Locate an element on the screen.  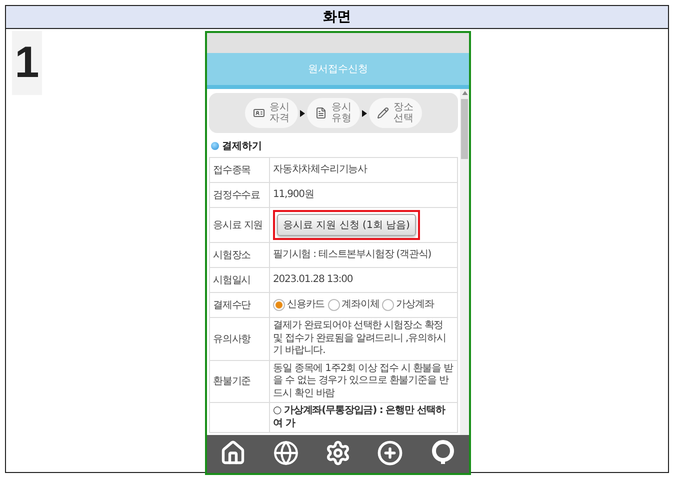
row-label: 시험장소 is located at coordinates (239, 255).